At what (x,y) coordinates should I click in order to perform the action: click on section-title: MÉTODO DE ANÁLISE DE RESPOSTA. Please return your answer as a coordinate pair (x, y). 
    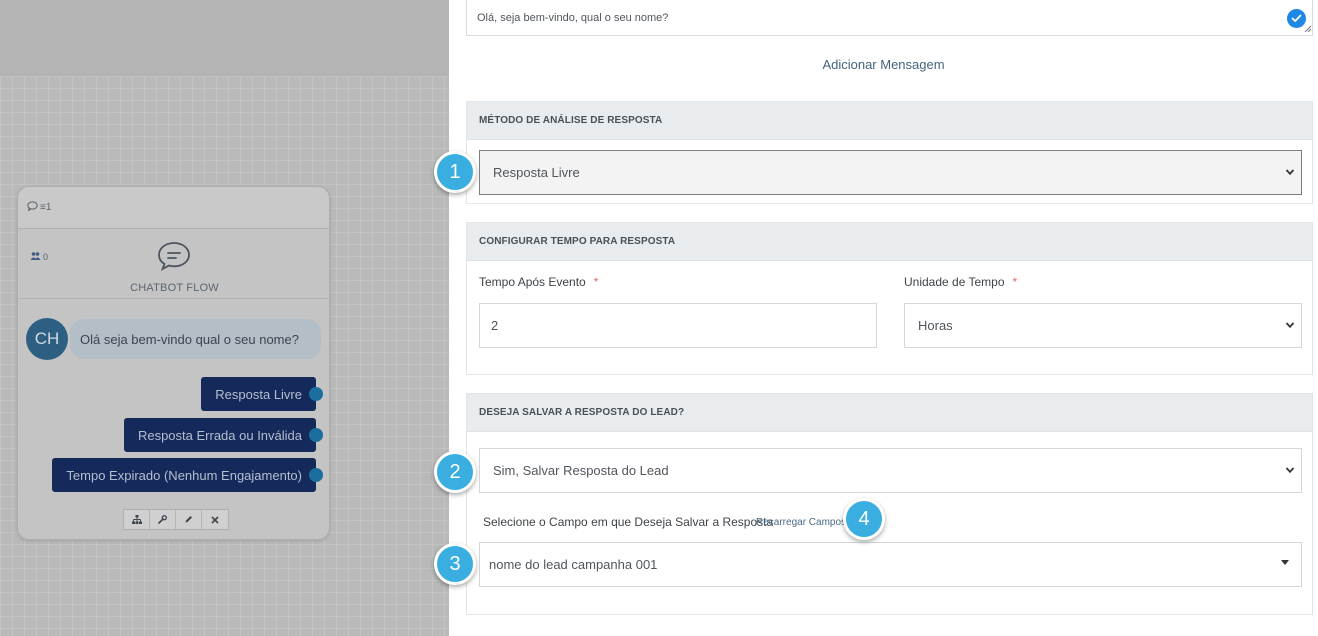
    Looking at the image, I should click on (889, 121).